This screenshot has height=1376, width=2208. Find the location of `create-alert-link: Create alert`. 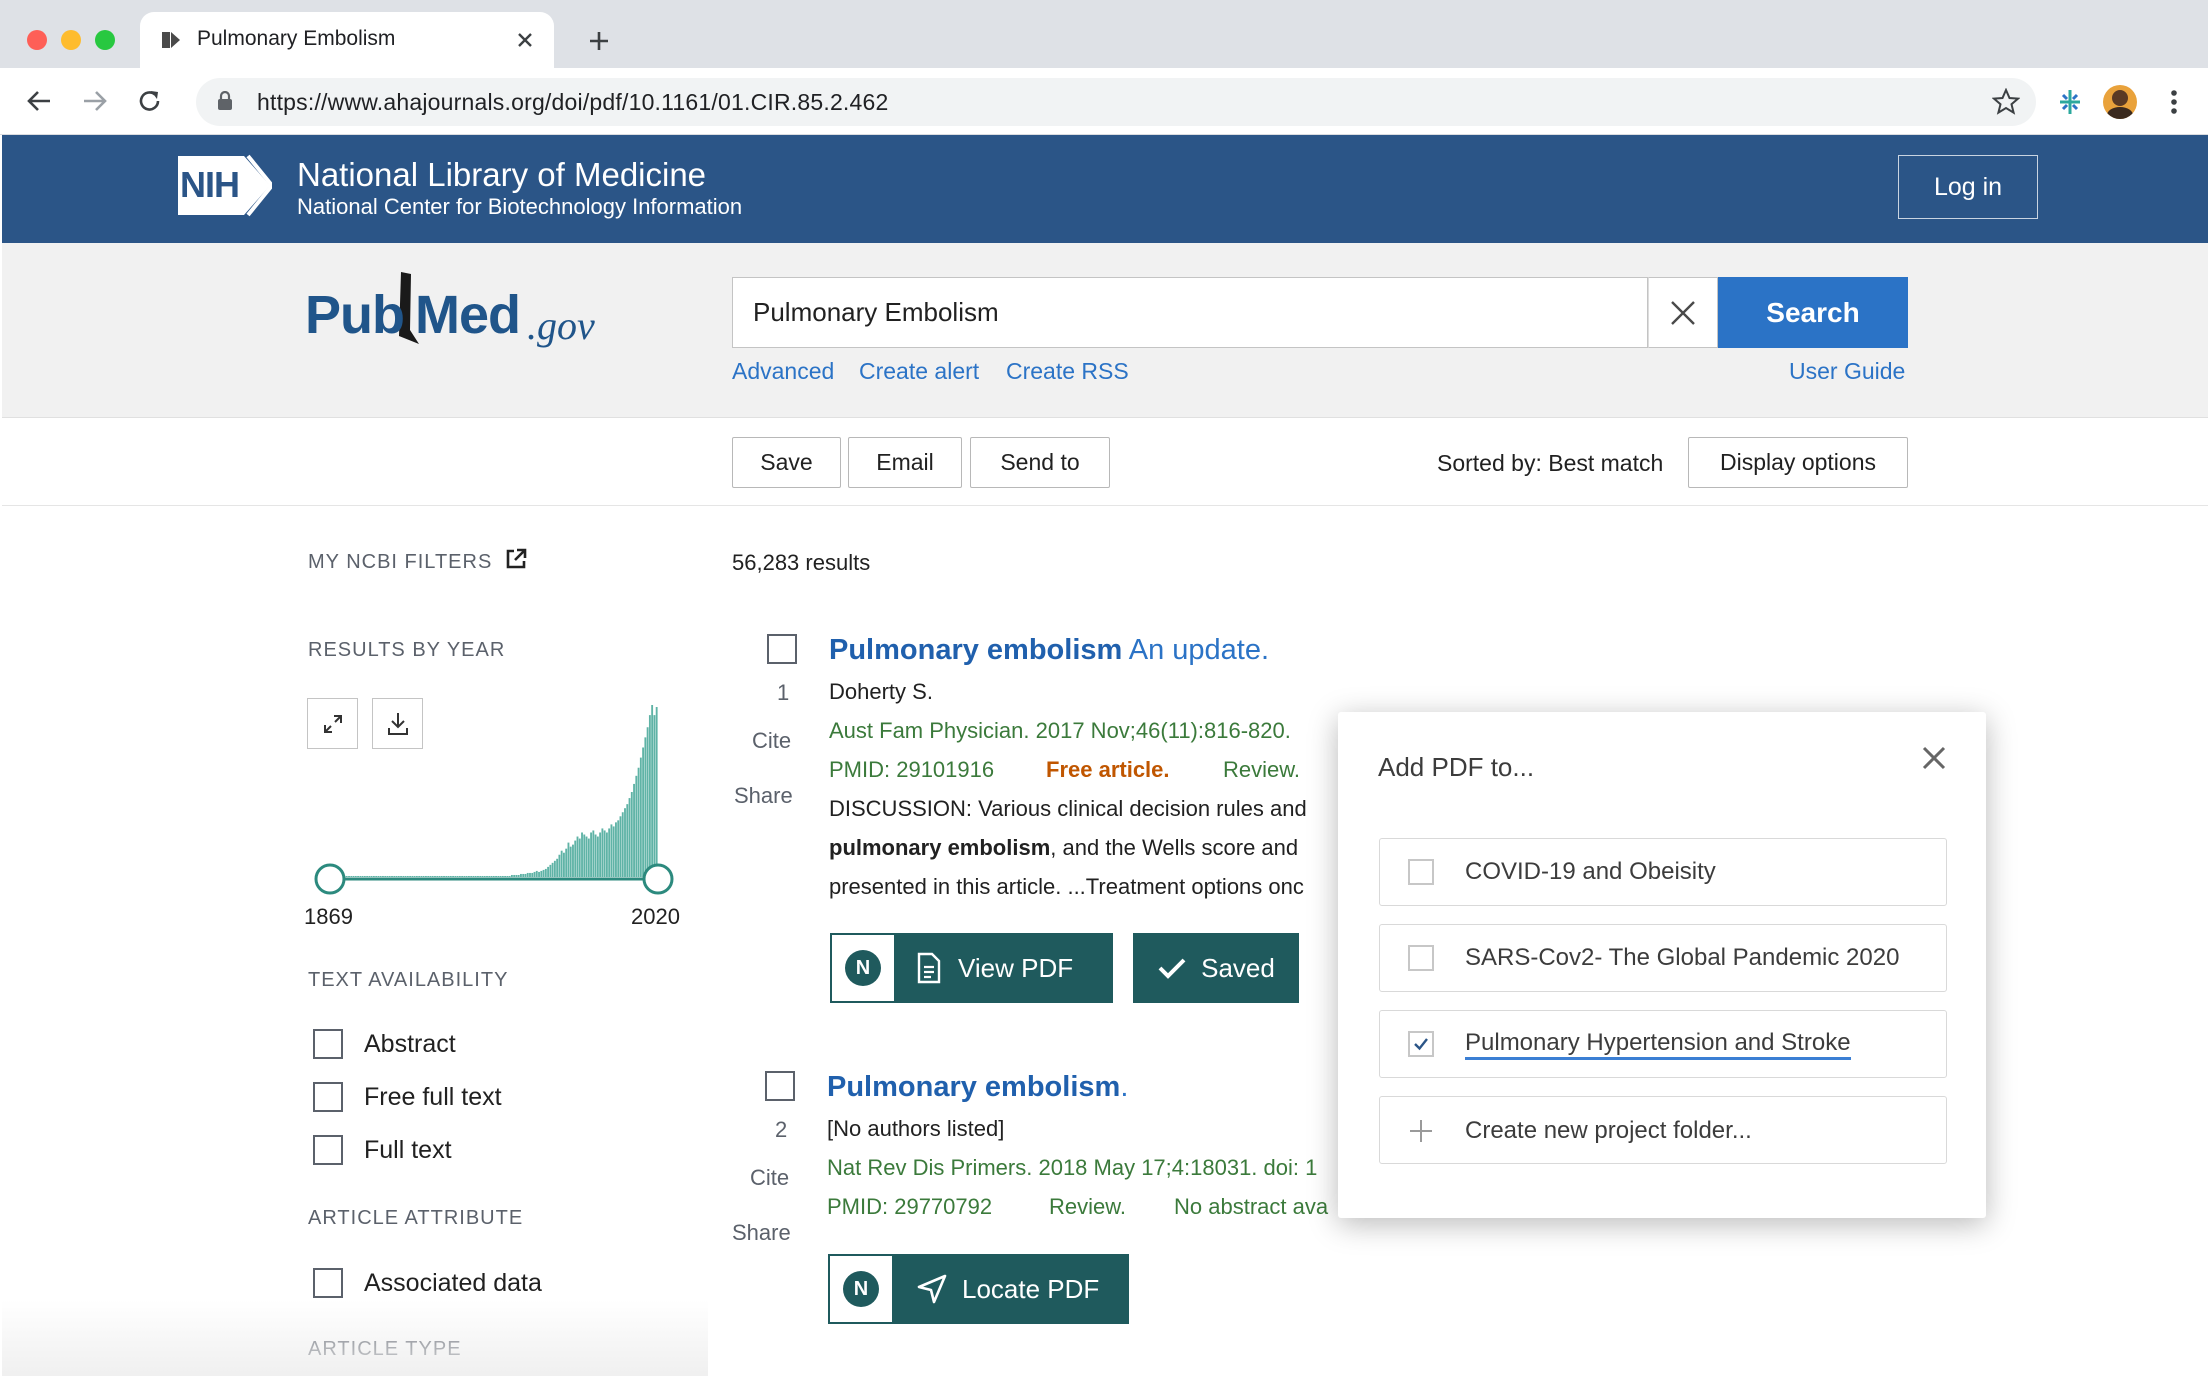

create-alert-link: Create alert is located at coordinates (919, 371).